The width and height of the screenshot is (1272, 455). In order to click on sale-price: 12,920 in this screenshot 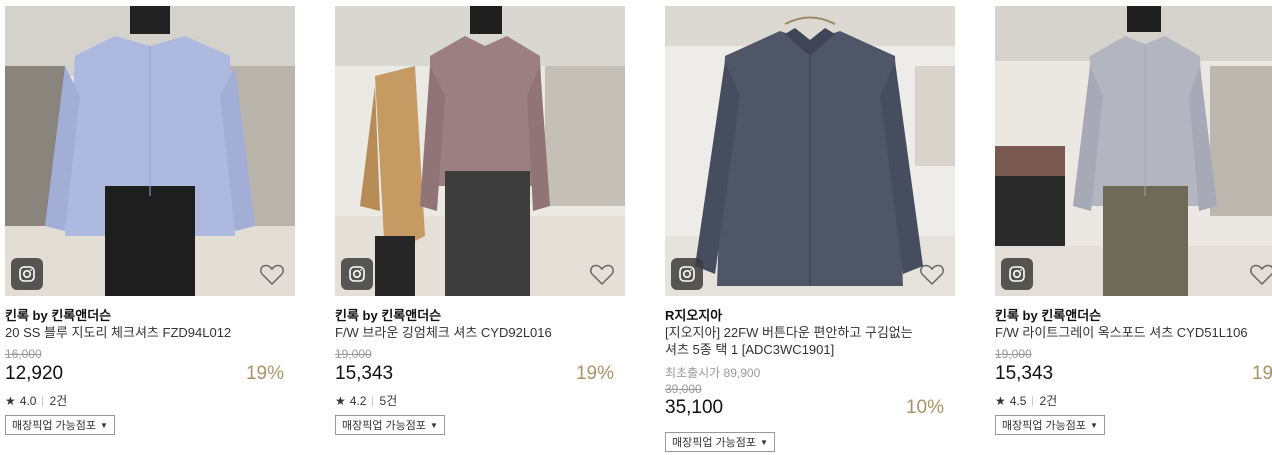, I will do `click(34, 373)`.